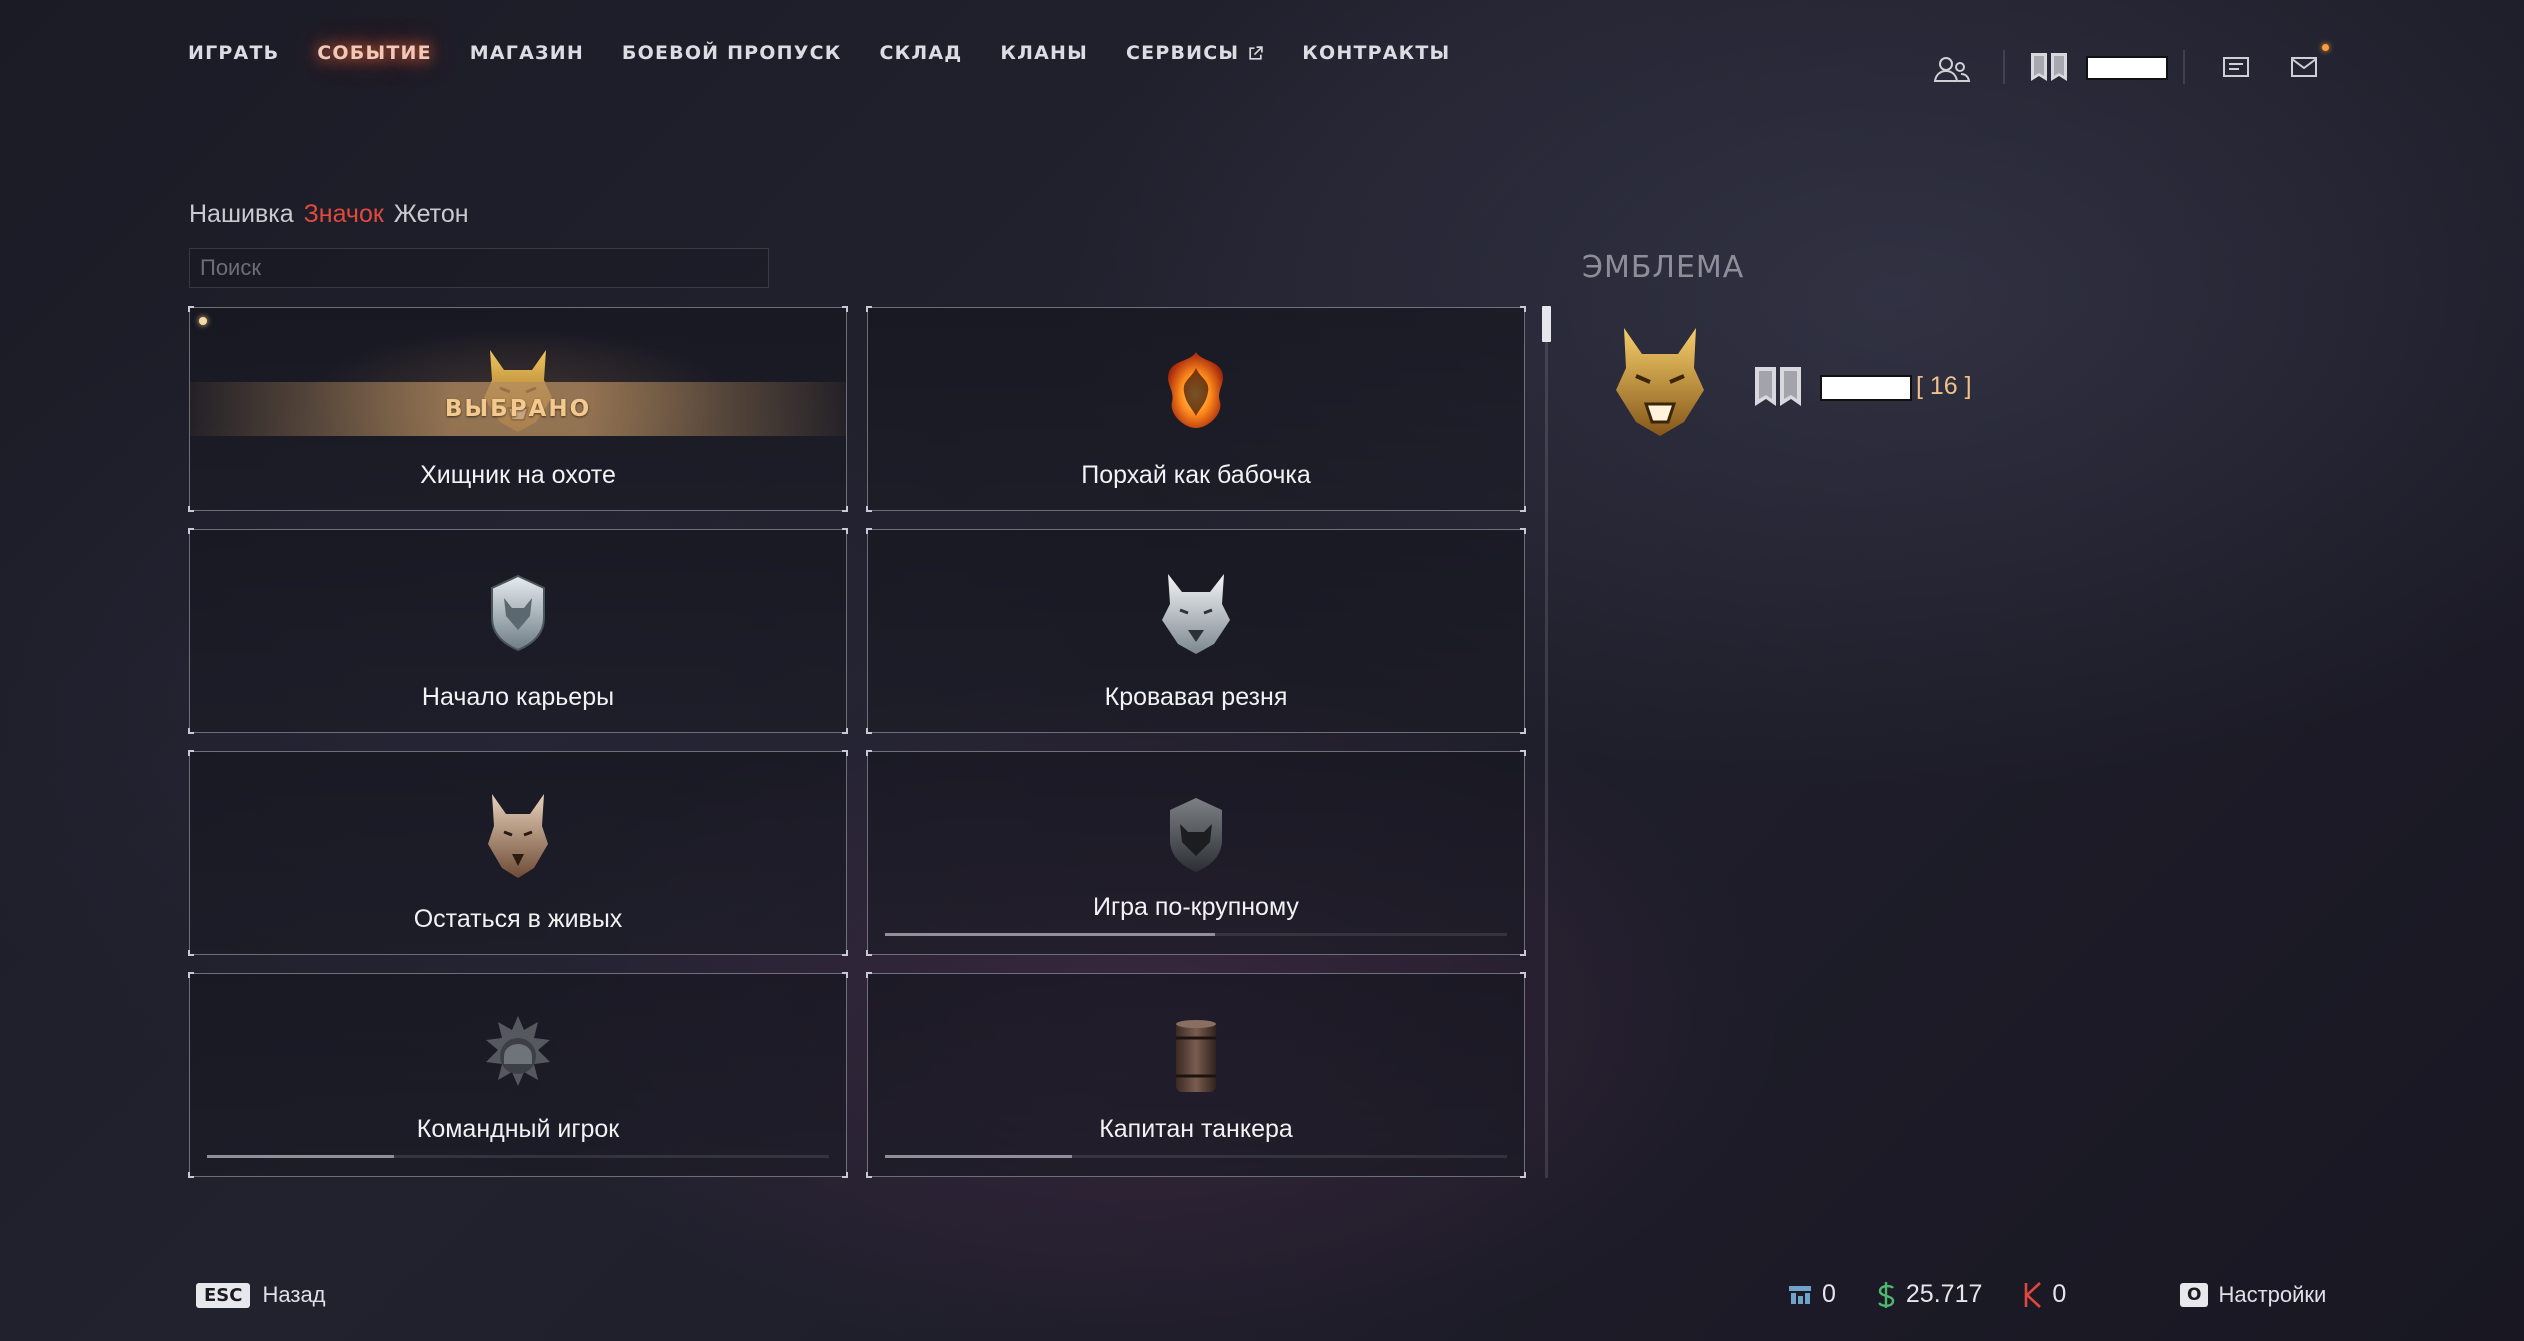  Describe the element at coordinates (2044, 1294) in the screenshot. I see `currency-k: 0` at that location.